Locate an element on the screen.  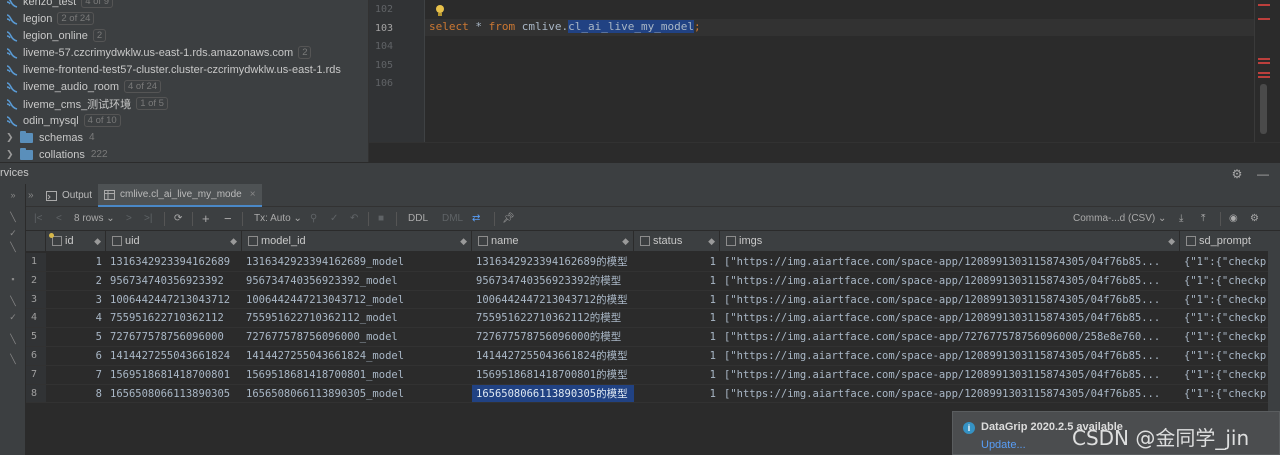
cell-id: 5 is located at coordinates (76, 337).